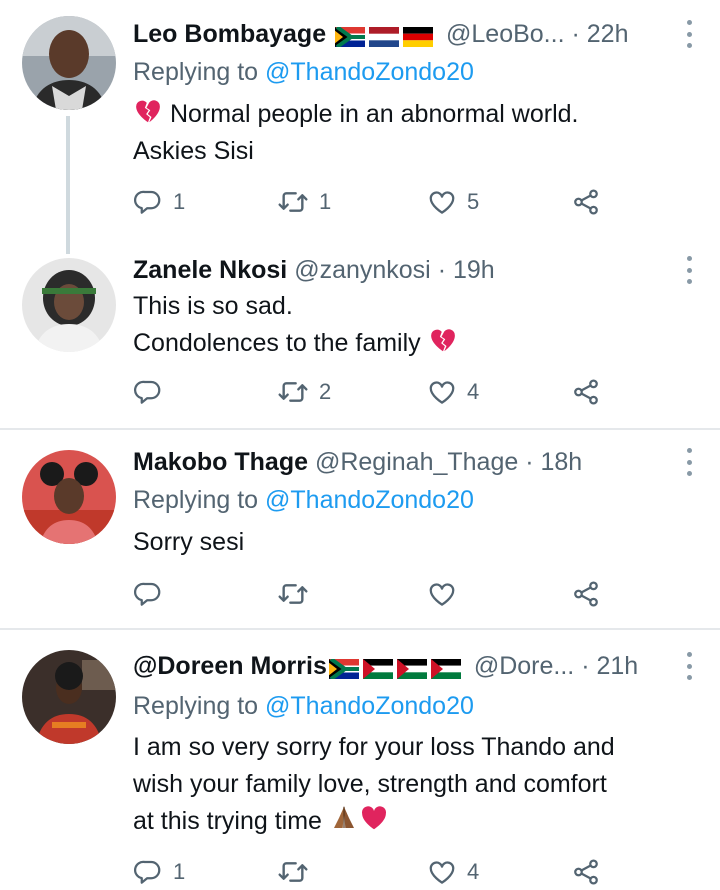 The image size is (720, 890). I want to click on text-line: This is so sad., so click(213, 306).